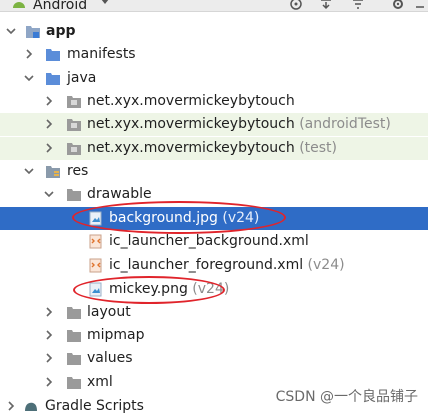 The height and width of the screenshot is (414, 428). I want to click on tree-node-package: net.xyx.movermickeybytouch, so click(214, 101).